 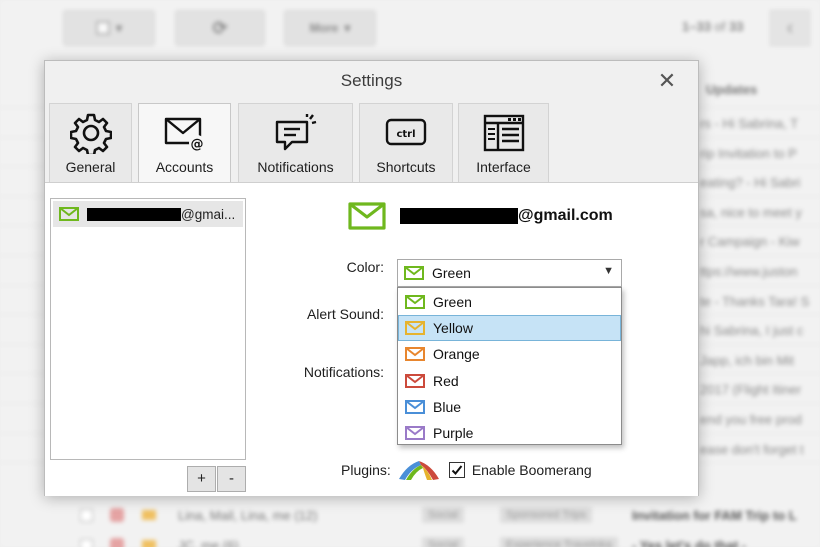 I want to click on color-dropdown: Green Yellow Orange Red Blue Purple, so click(x=509, y=366).